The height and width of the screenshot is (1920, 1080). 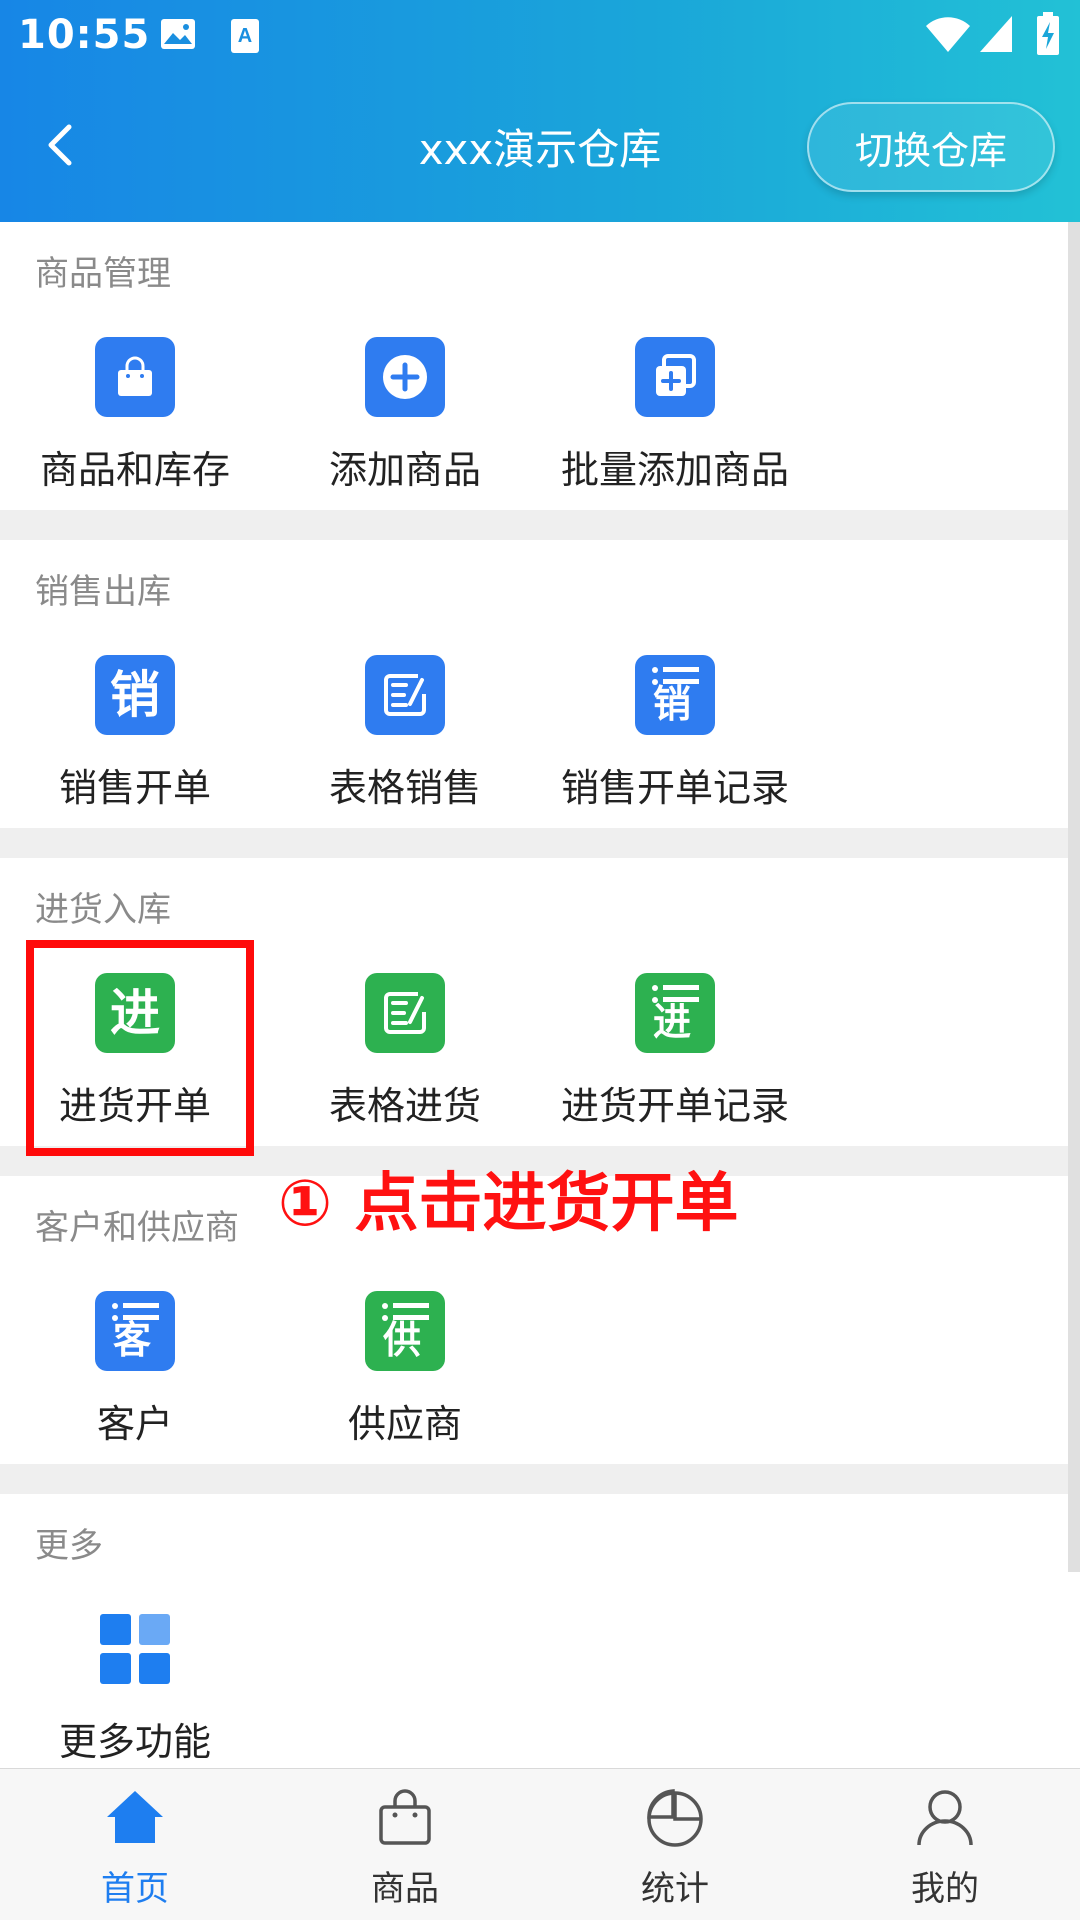 What do you see at coordinates (945, 1889) in the screenshot?
I see `tab-label: 我的` at bounding box center [945, 1889].